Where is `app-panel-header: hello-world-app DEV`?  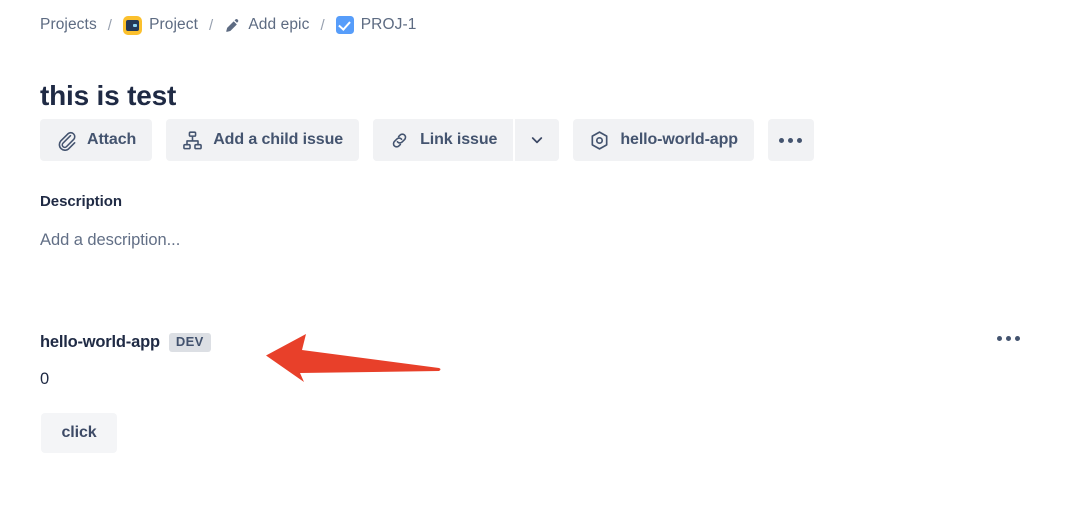
app-panel-header: hello-world-app DEV is located at coordinates (125, 342).